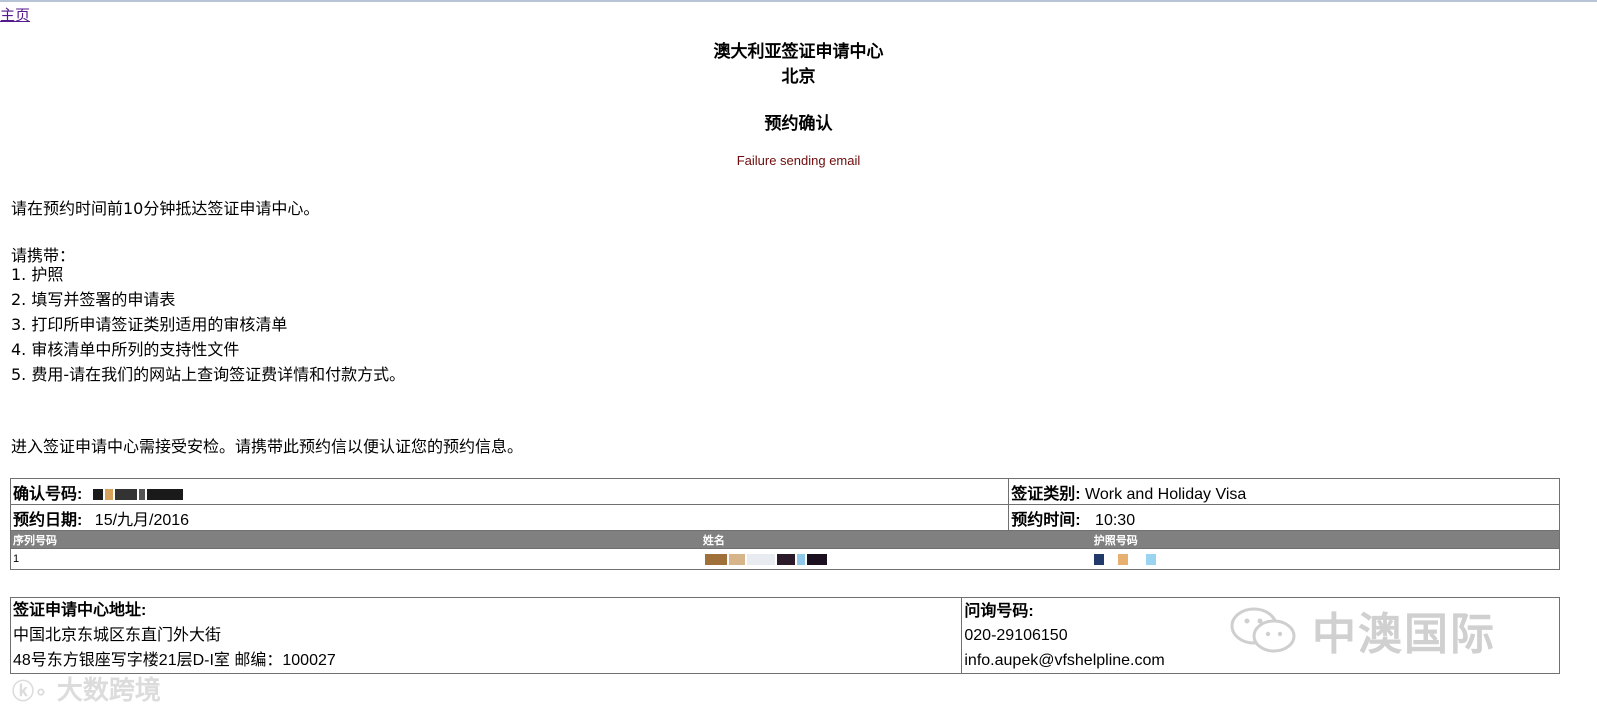 The image size is (1597, 724). Describe the element at coordinates (354, 539) in the screenshot. I see `col-seq-header: 序列号码` at that location.